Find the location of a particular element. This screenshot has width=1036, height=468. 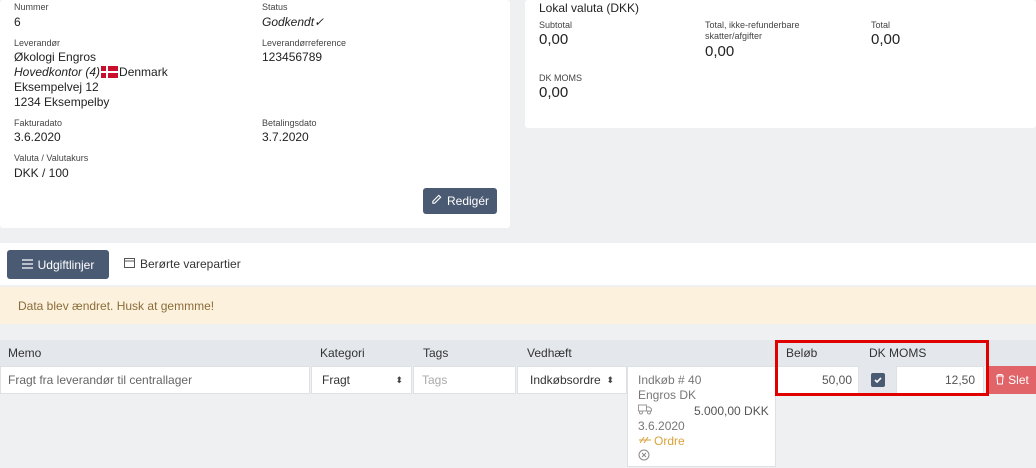

total-value: 0,00 is located at coordinates (886, 39).